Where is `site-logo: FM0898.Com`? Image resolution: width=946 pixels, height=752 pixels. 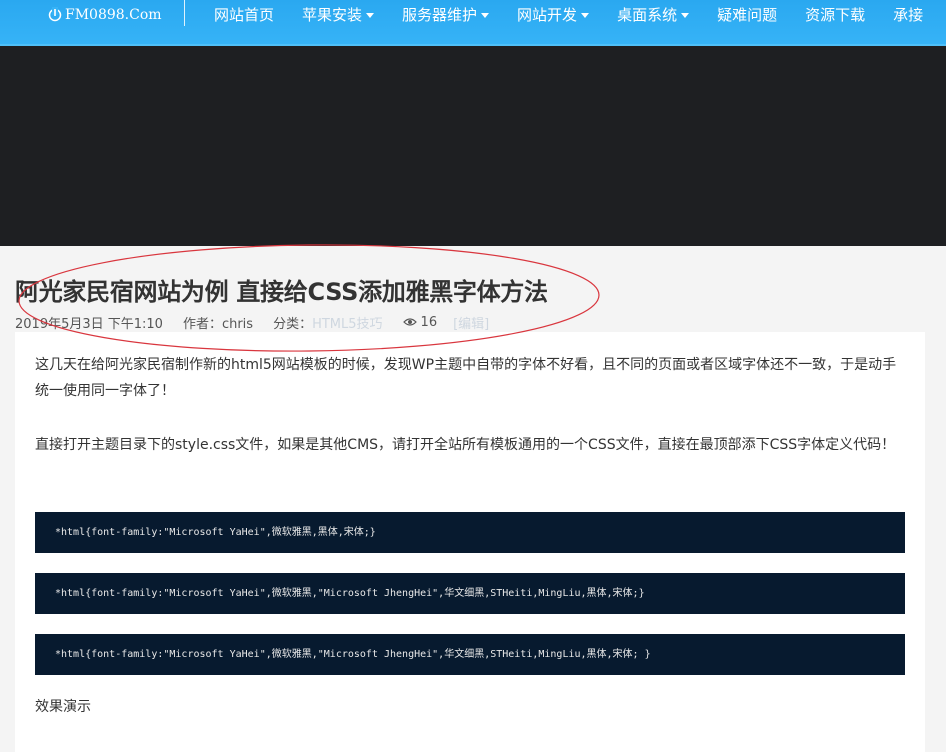 site-logo: FM0898.Com is located at coordinates (104, 15).